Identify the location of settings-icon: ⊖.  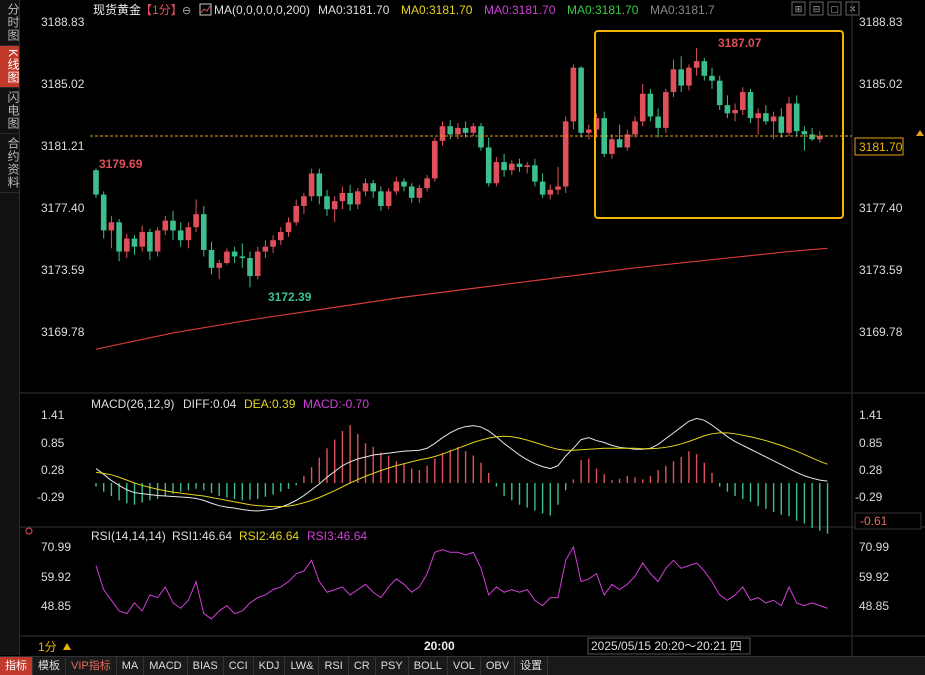
(186, 11).